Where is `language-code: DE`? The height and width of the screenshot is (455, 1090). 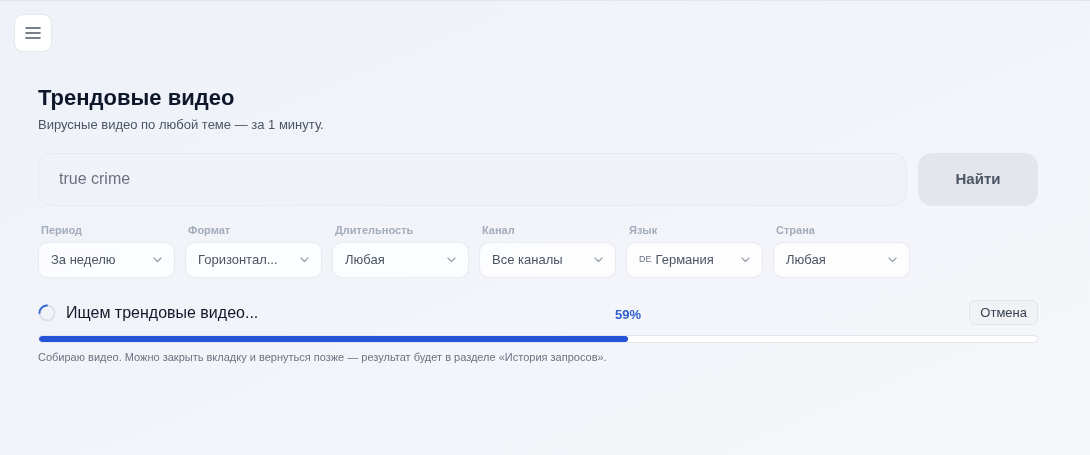 language-code: DE is located at coordinates (645, 259).